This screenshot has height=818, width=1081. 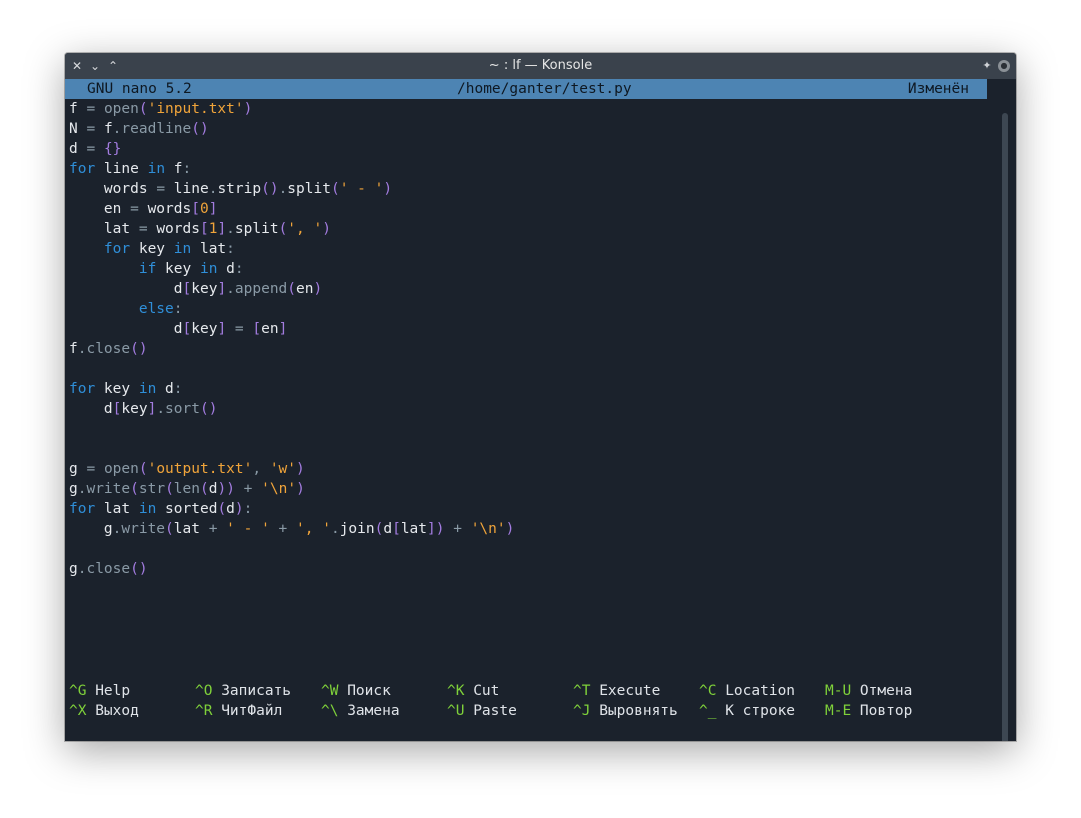 I want to click on shortcut-label: Замена, so click(x=369, y=711).